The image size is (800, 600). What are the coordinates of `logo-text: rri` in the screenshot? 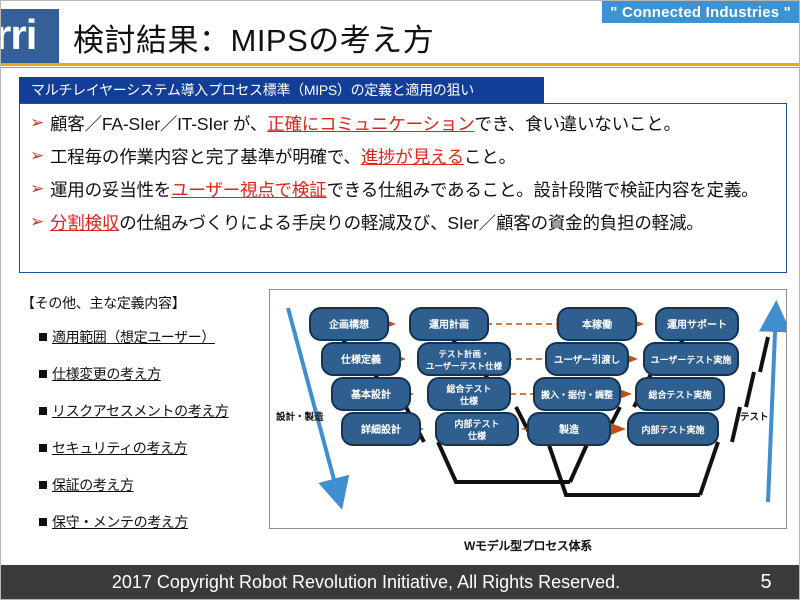 It's located at (19, 34).